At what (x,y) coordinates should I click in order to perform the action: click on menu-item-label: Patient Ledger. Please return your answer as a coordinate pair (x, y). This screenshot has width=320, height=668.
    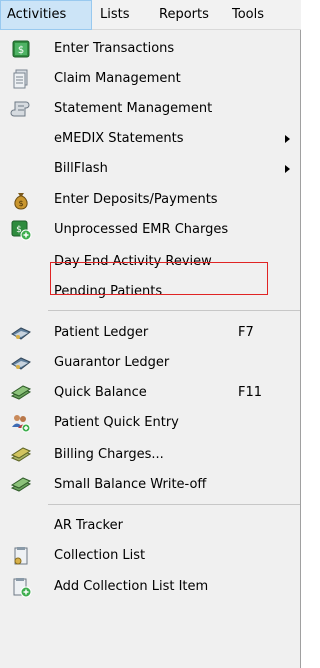
    Looking at the image, I should click on (101, 332).